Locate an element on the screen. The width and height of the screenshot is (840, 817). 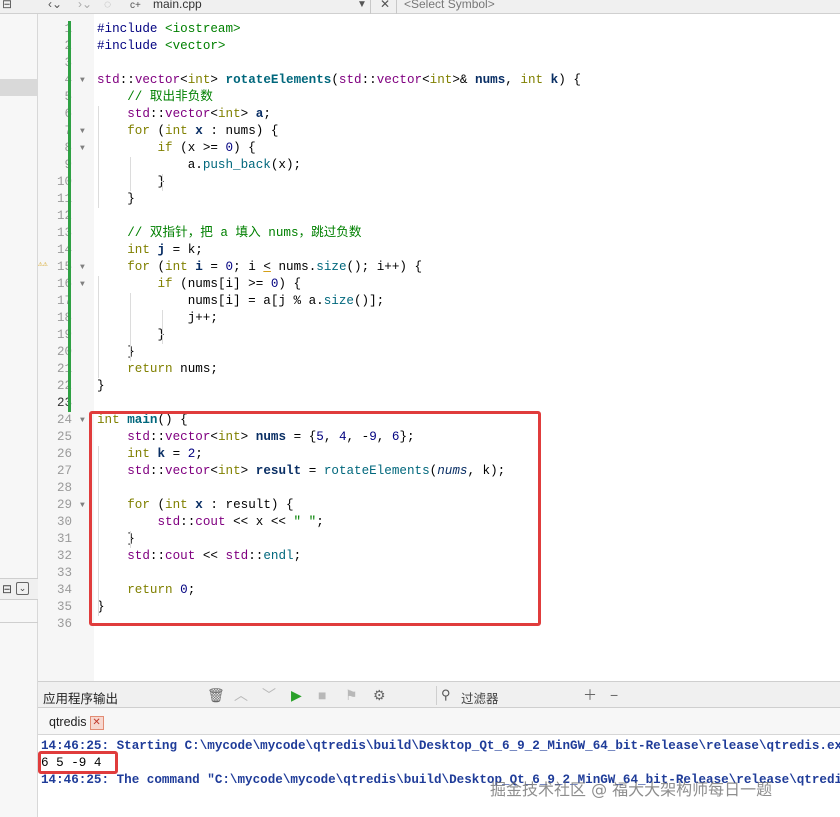
sidebar-divider is located at coordinates (19, 622).